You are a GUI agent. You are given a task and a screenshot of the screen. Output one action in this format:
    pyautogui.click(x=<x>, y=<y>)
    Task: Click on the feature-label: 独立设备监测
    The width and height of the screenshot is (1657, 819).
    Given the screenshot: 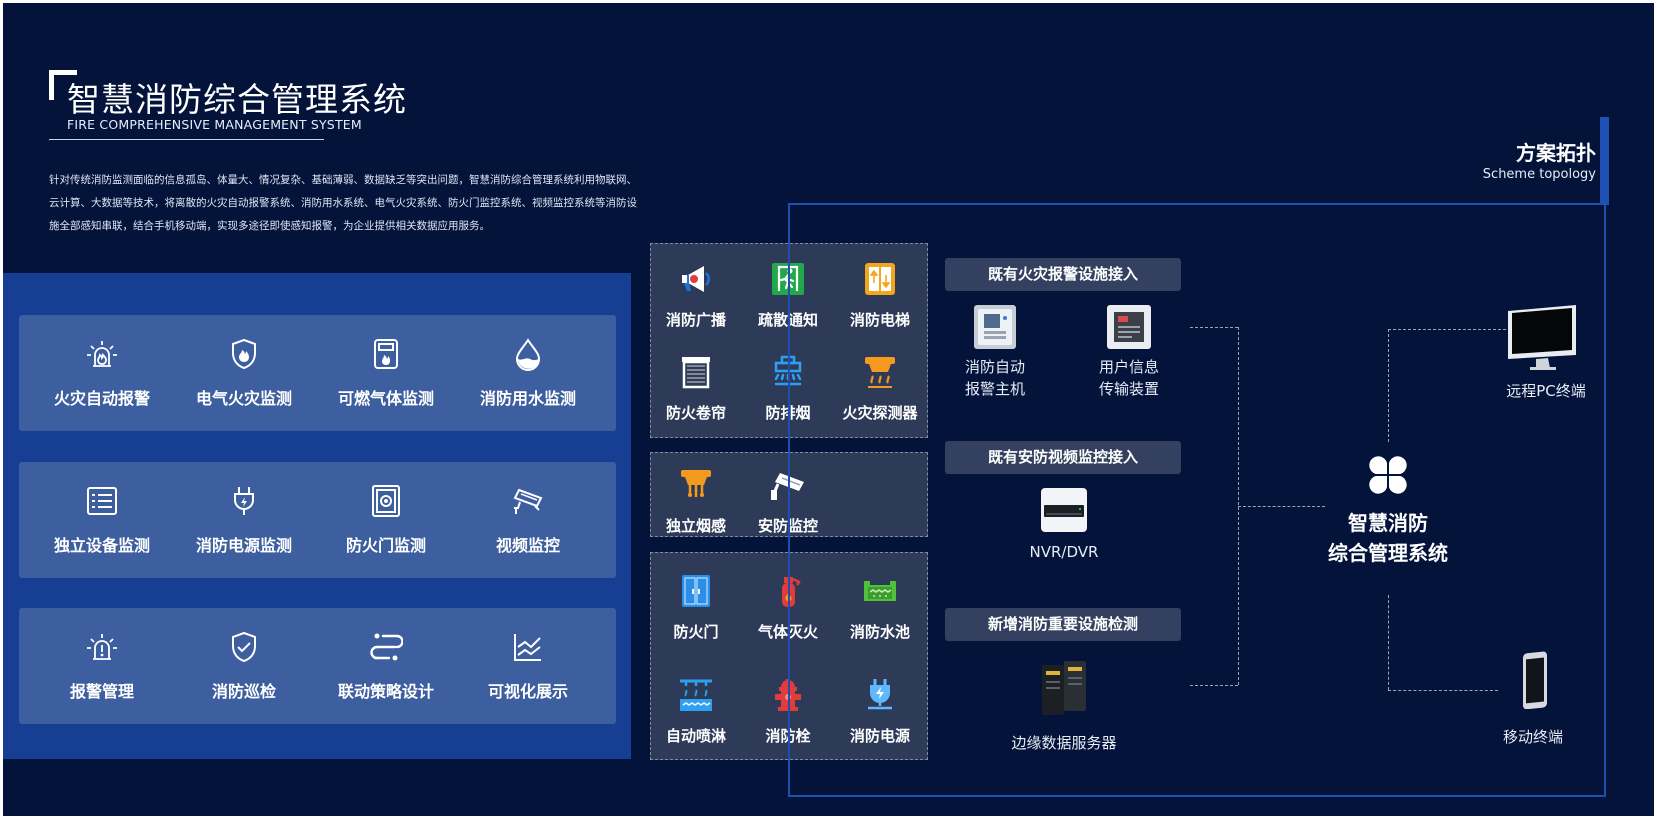 What is the action you would take?
    pyautogui.click(x=101, y=545)
    